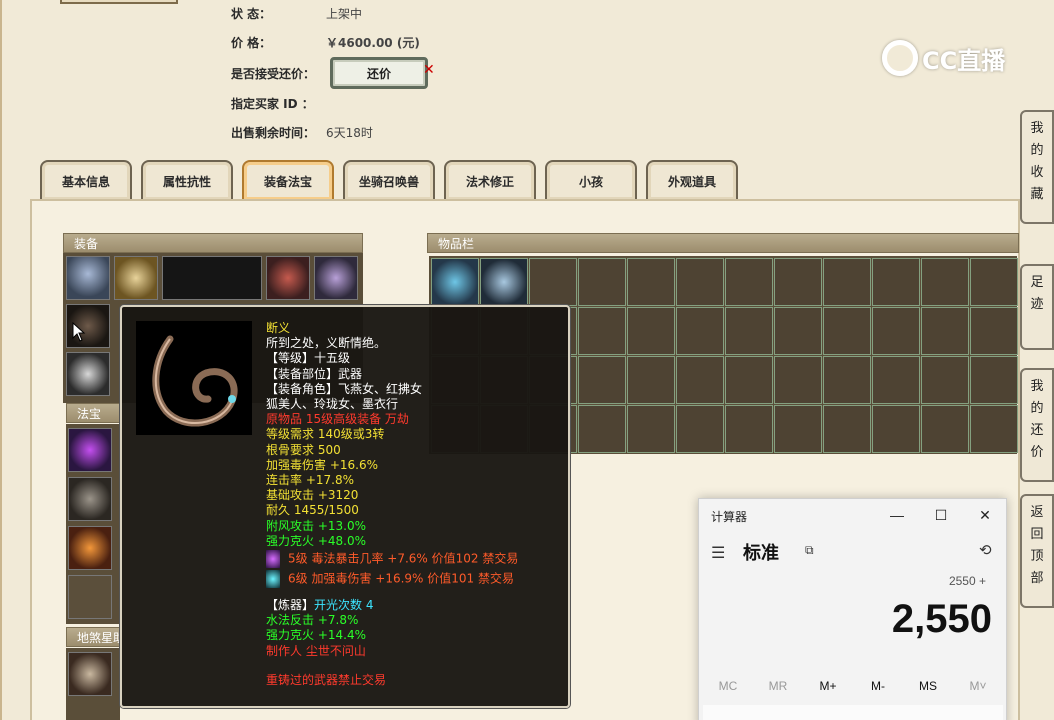  I want to click on status-value: 上架中, so click(344, 13).